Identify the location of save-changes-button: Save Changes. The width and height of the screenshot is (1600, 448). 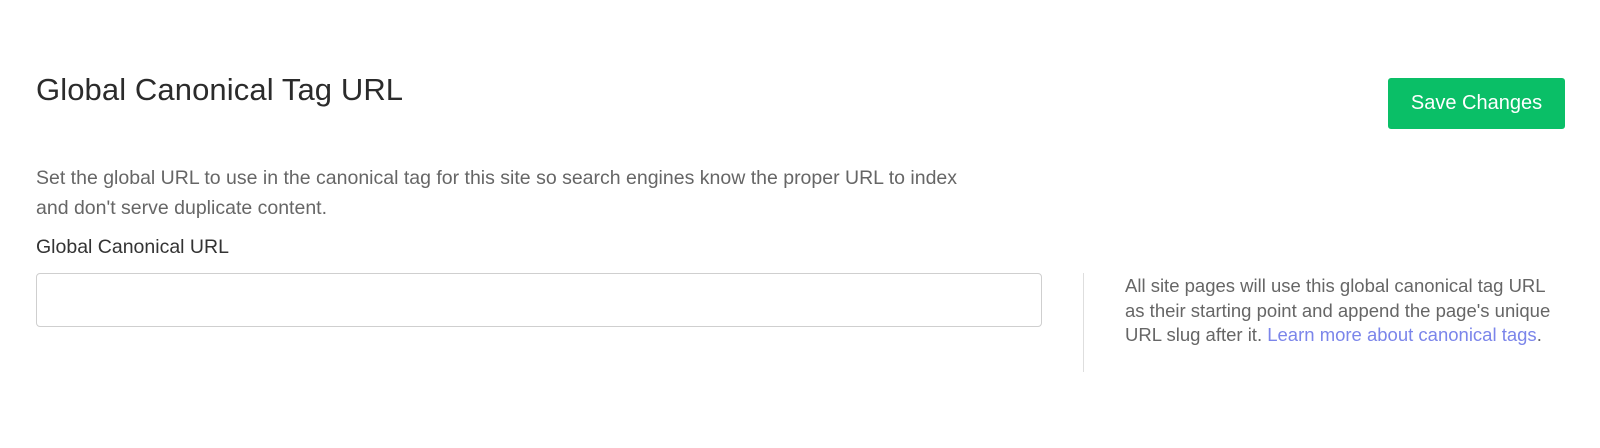
(1476, 103).